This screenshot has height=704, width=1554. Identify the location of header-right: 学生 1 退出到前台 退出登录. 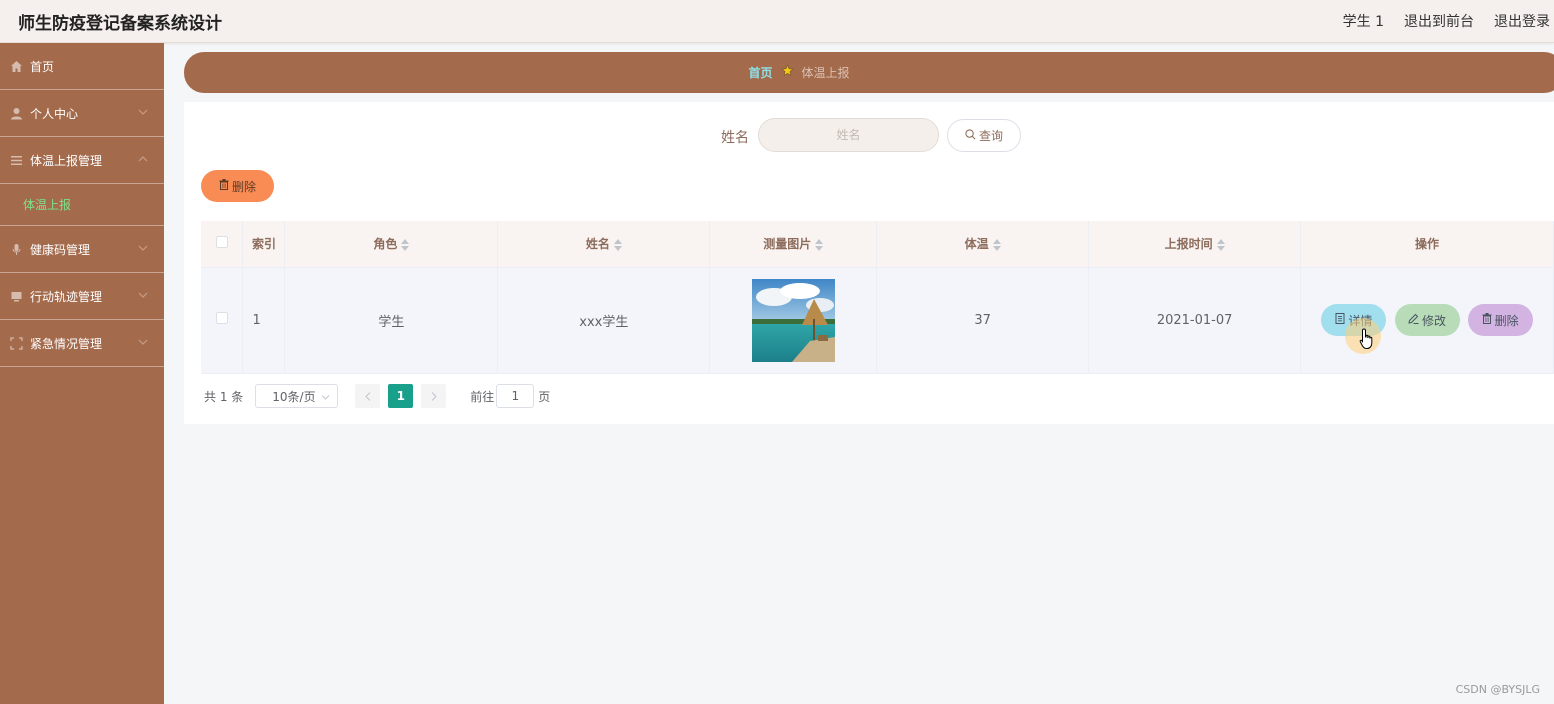
(1446, 21).